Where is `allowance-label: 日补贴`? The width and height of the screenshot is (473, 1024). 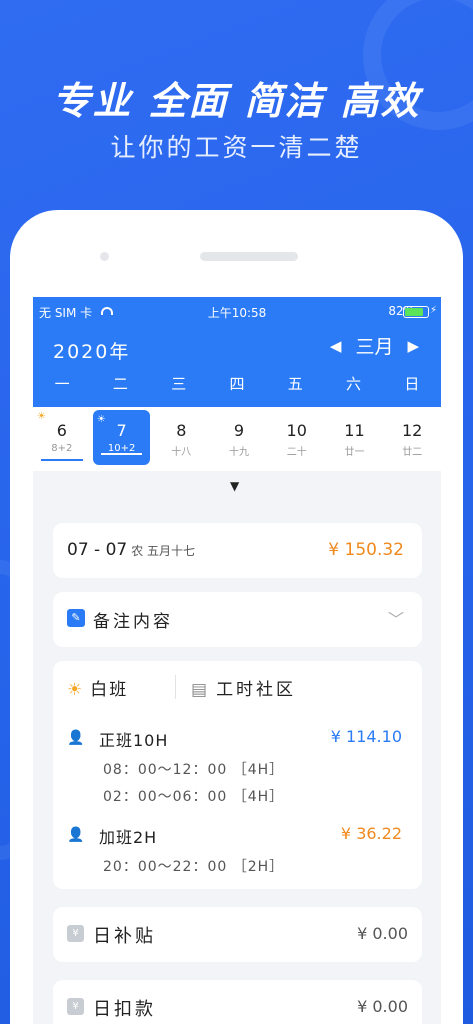
allowance-label: 日补贴 is located at coordinates (124, 936).